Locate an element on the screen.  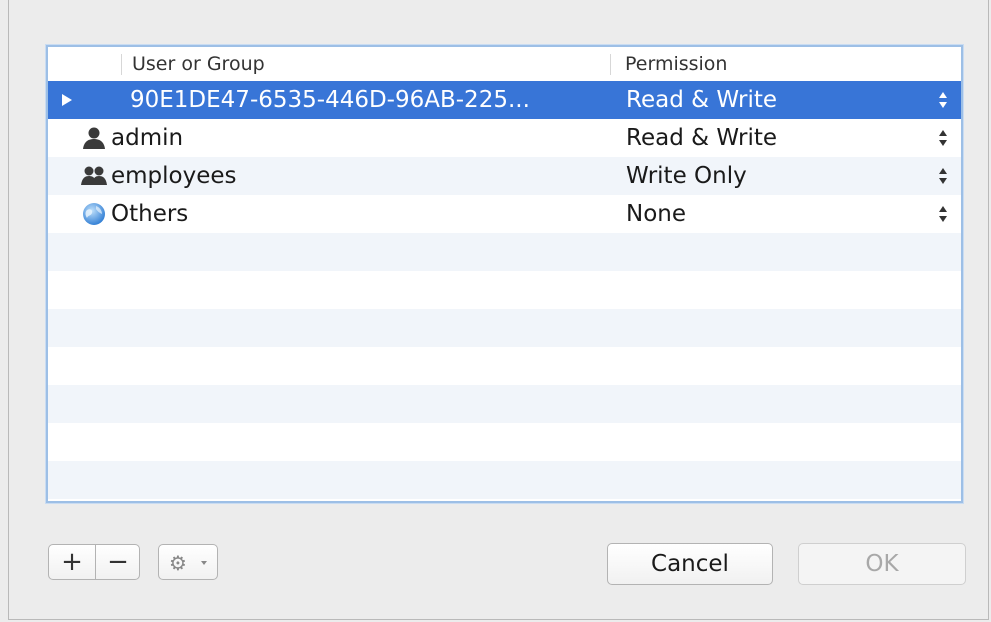
row-name: admin is located at coordinates (147, 138).